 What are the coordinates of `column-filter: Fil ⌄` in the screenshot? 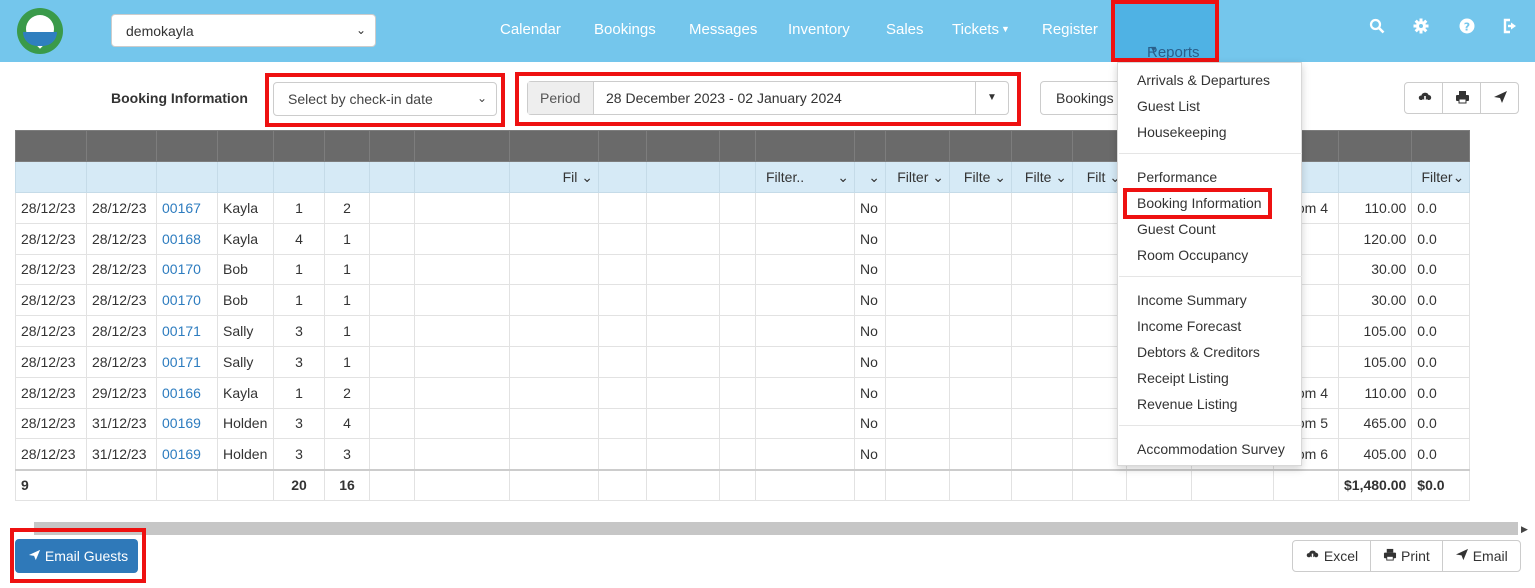 It's located at (554, 177).